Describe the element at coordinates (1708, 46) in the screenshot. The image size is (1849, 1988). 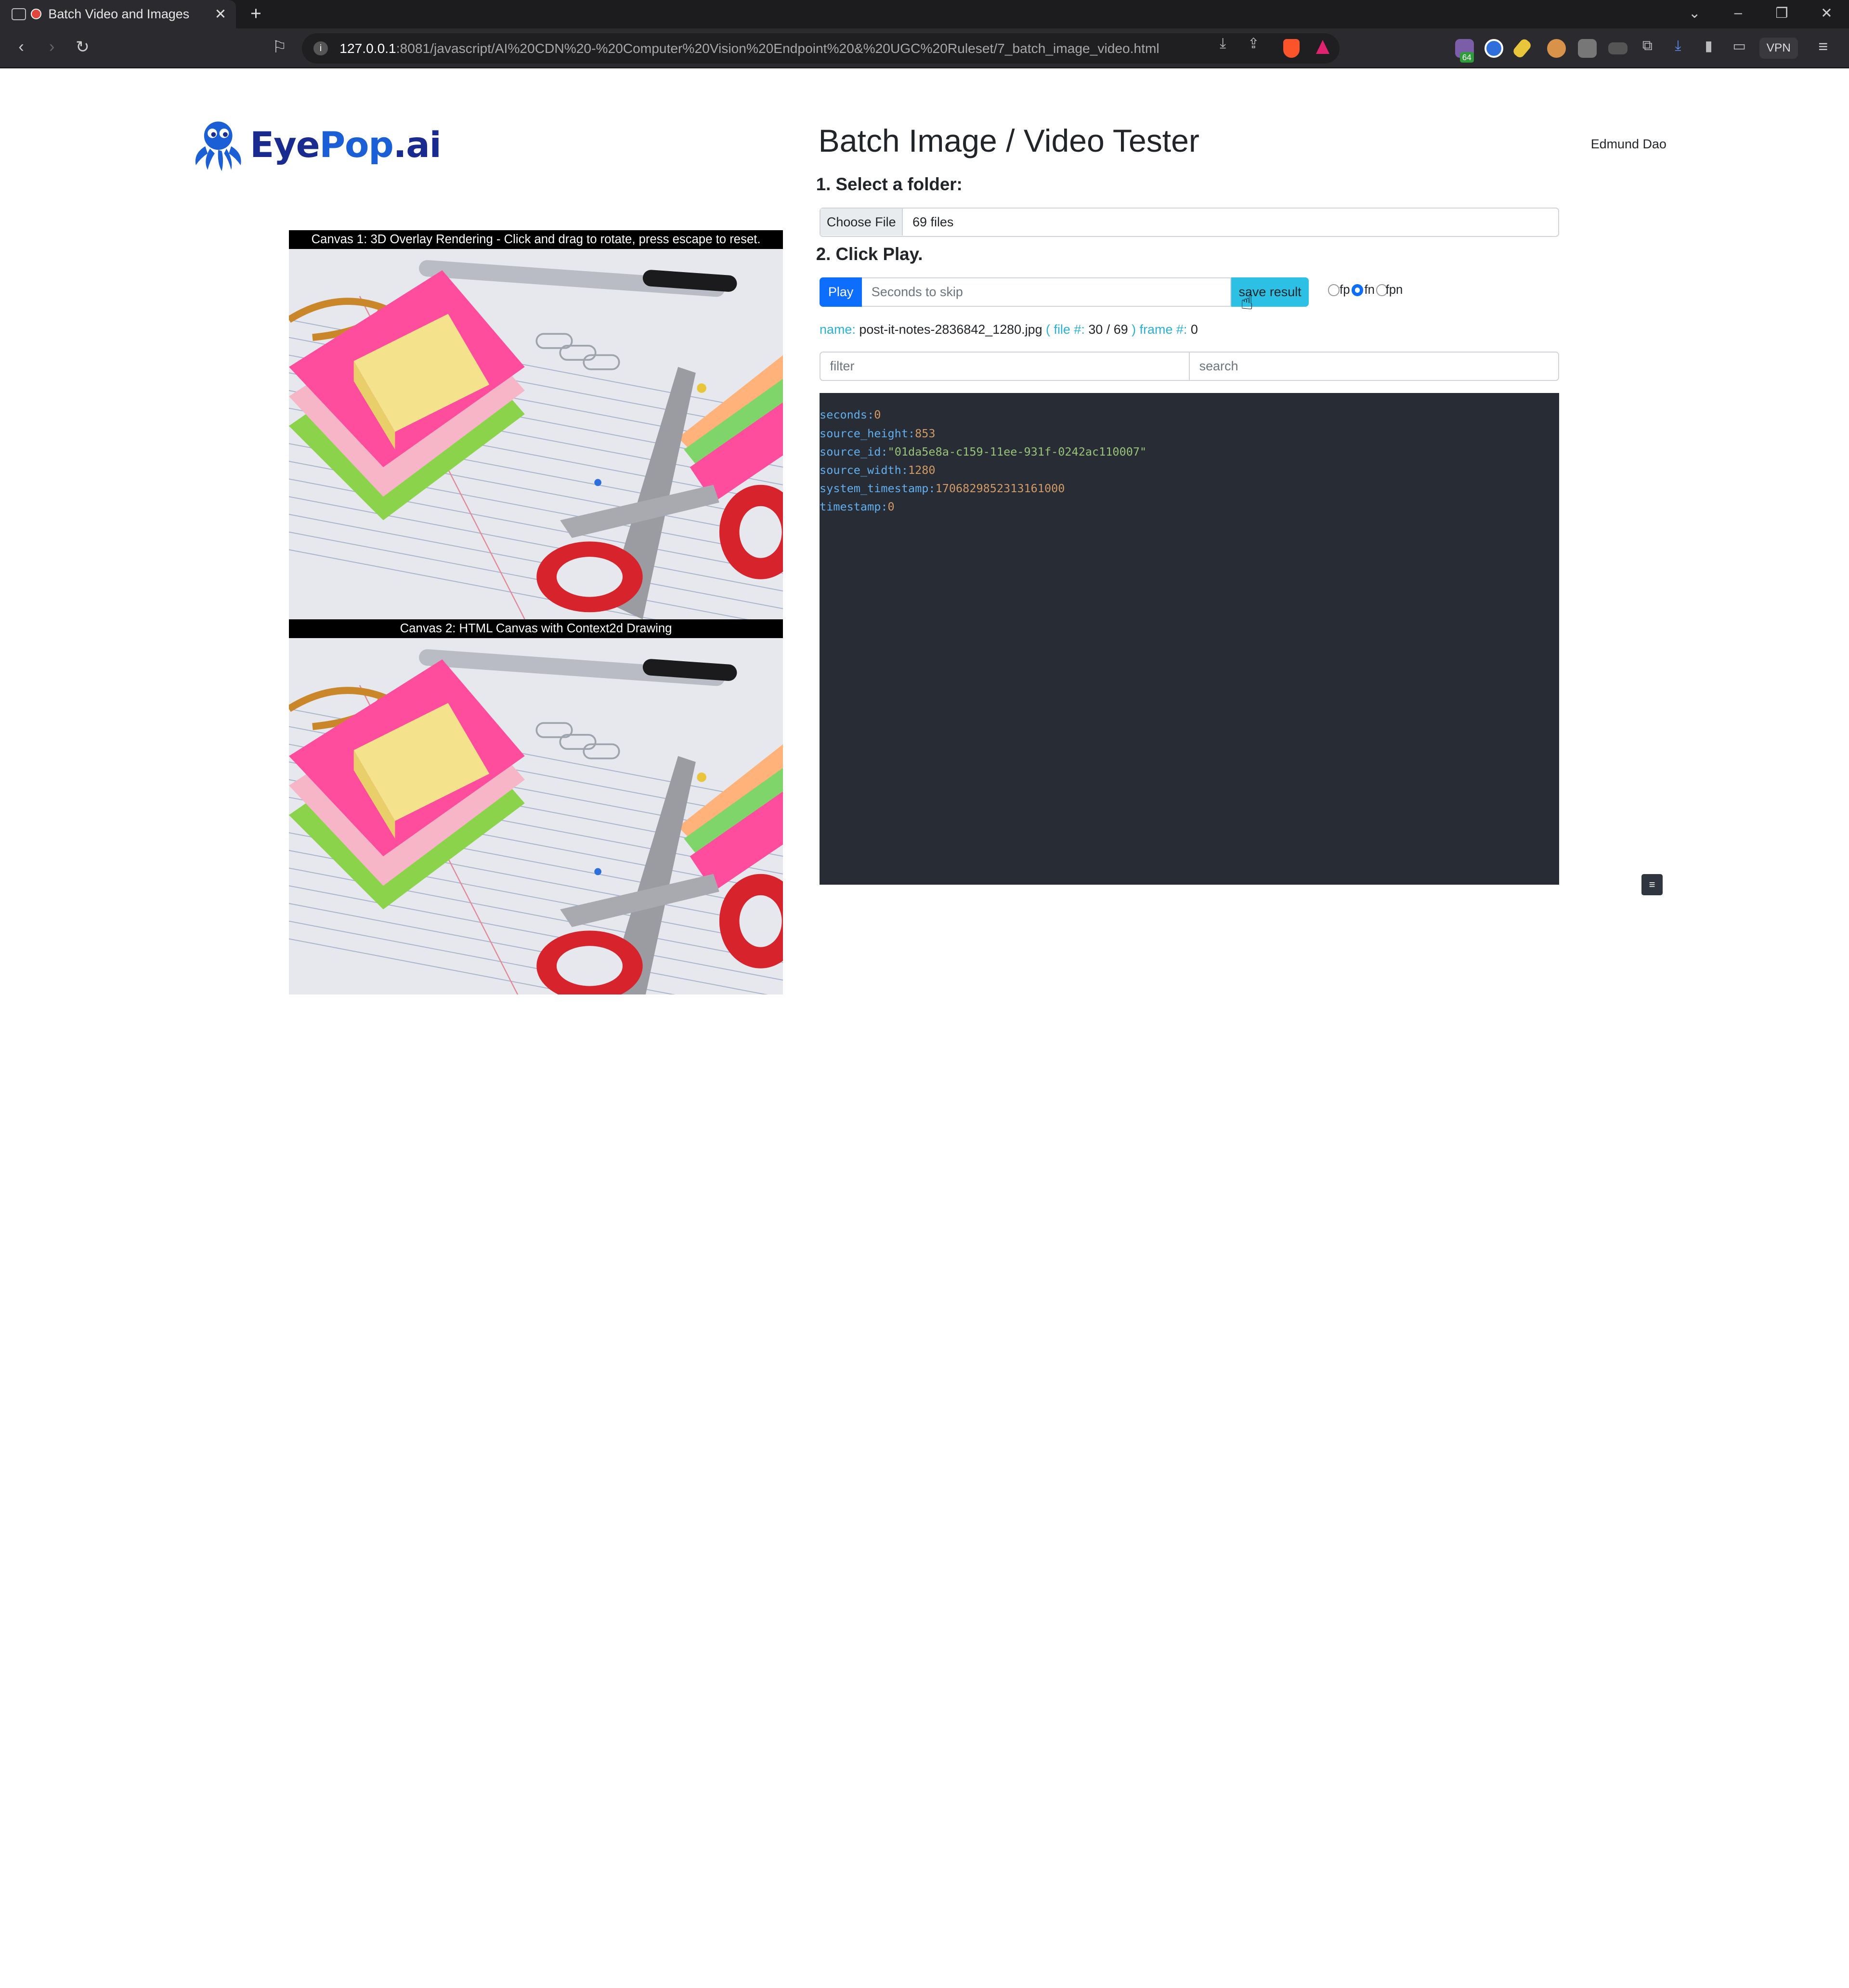
I see `sidebar-icon: ▮` at that location.